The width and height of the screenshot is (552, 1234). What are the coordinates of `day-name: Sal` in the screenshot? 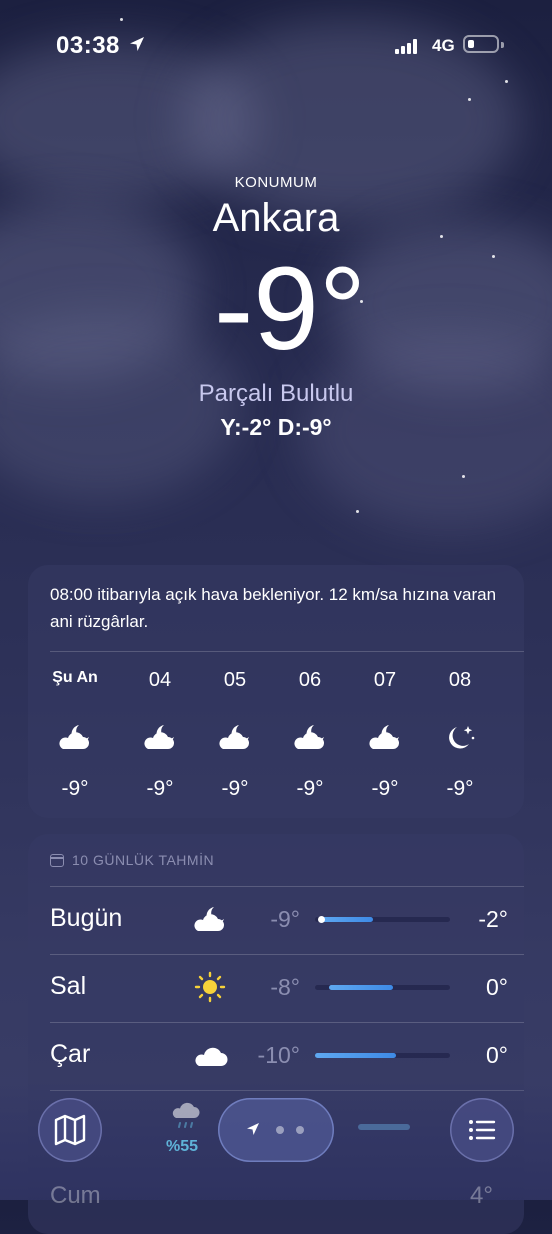 It's located at (68, 986).